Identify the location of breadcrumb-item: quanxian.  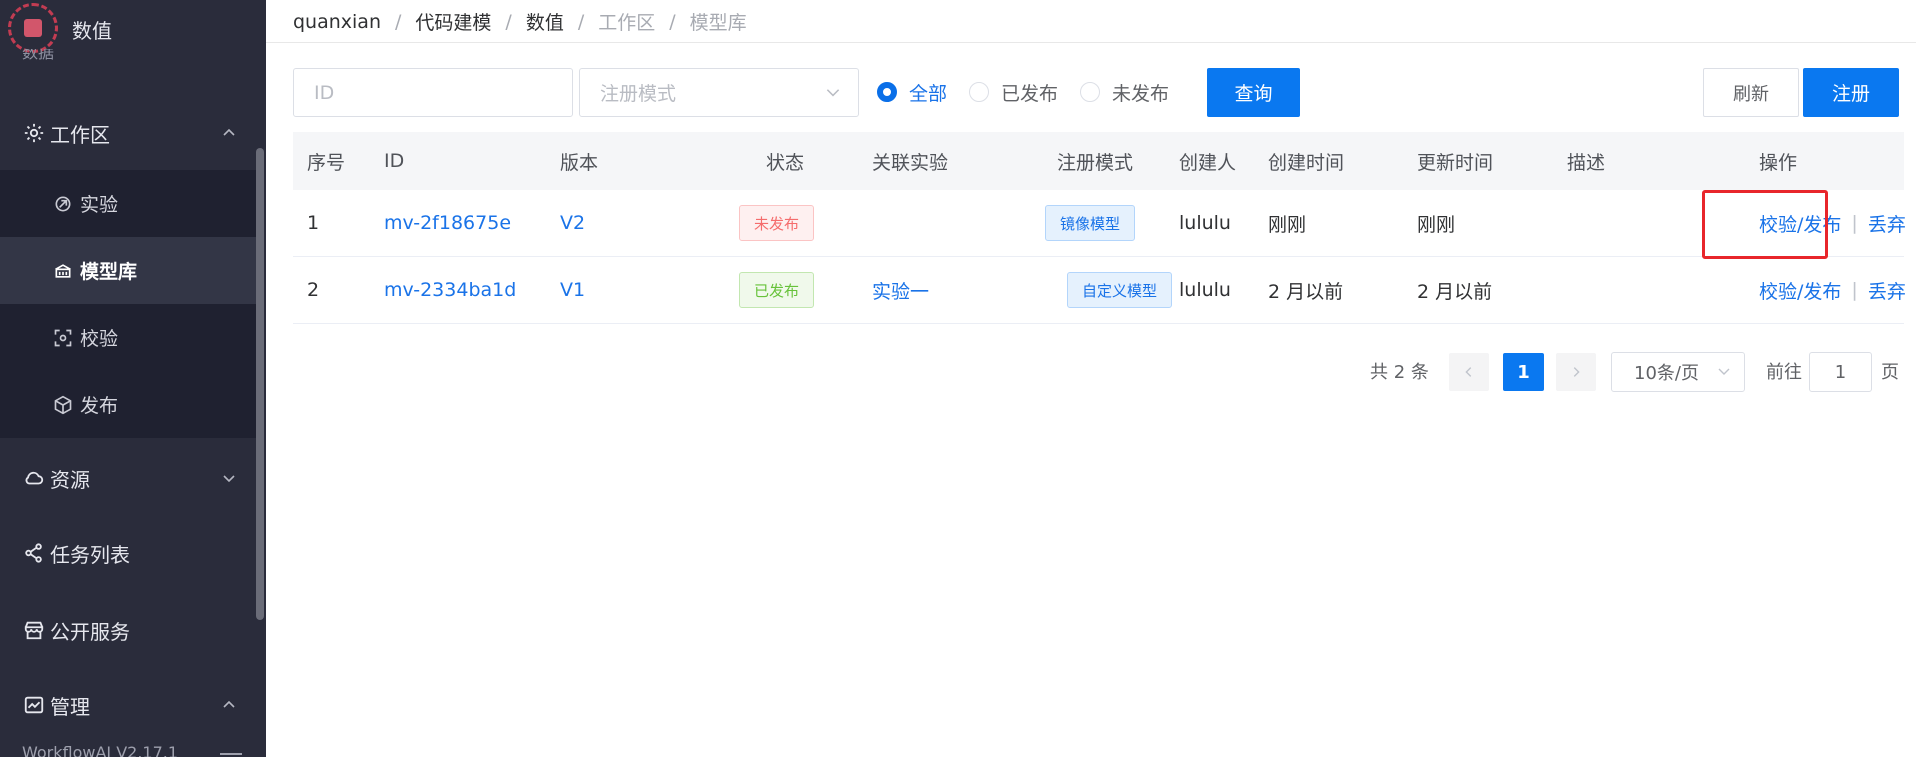
(337, 22).